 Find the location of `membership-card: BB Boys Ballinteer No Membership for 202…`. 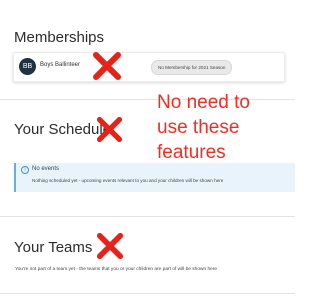

membership-card: BB Boys Ballinteer No Membership for 202… is located at coordinates (149, 67).